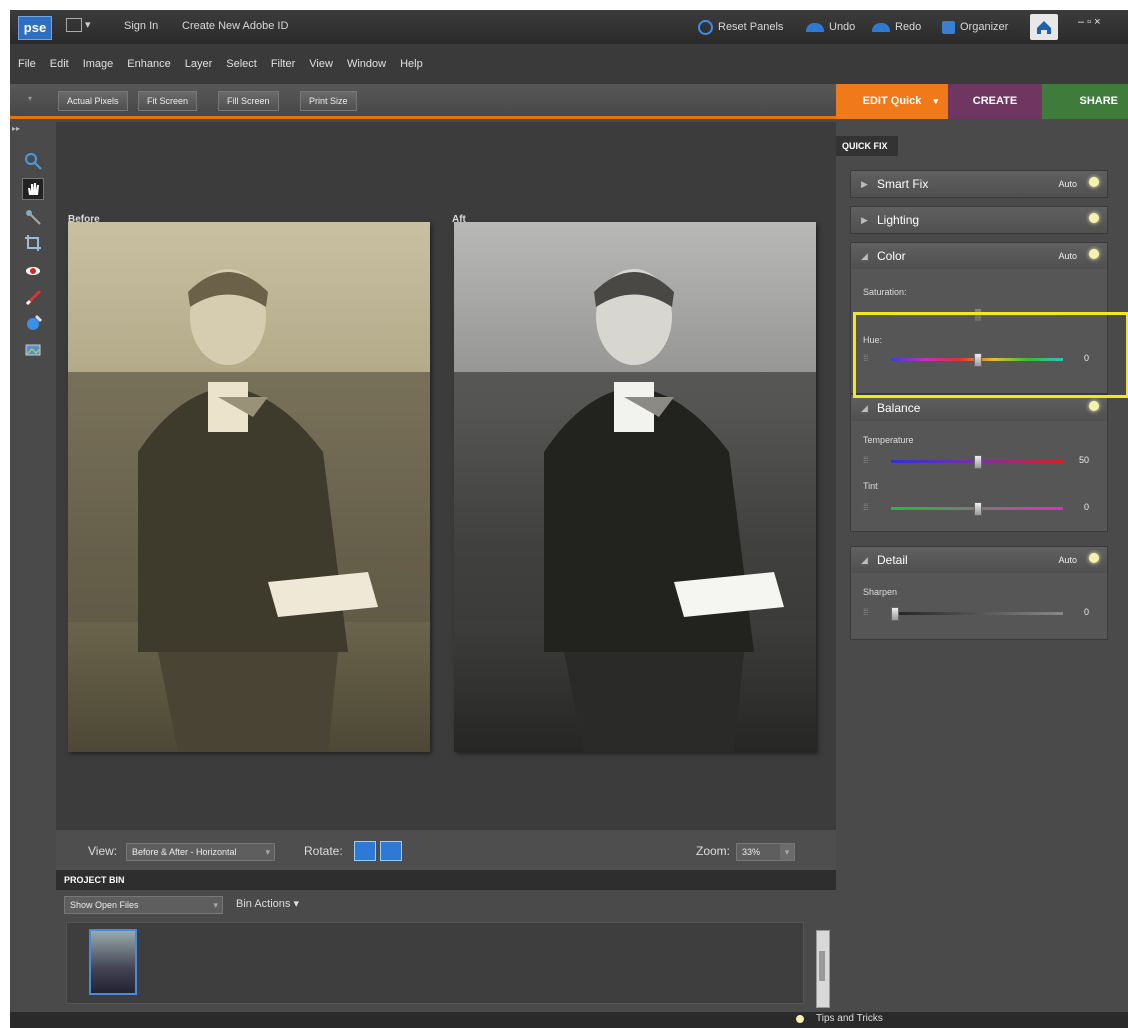 The width and height of the screenshot is (1128, 1028). I want to click on detail-header: ◢ Detail Auto, so click(979, 560).